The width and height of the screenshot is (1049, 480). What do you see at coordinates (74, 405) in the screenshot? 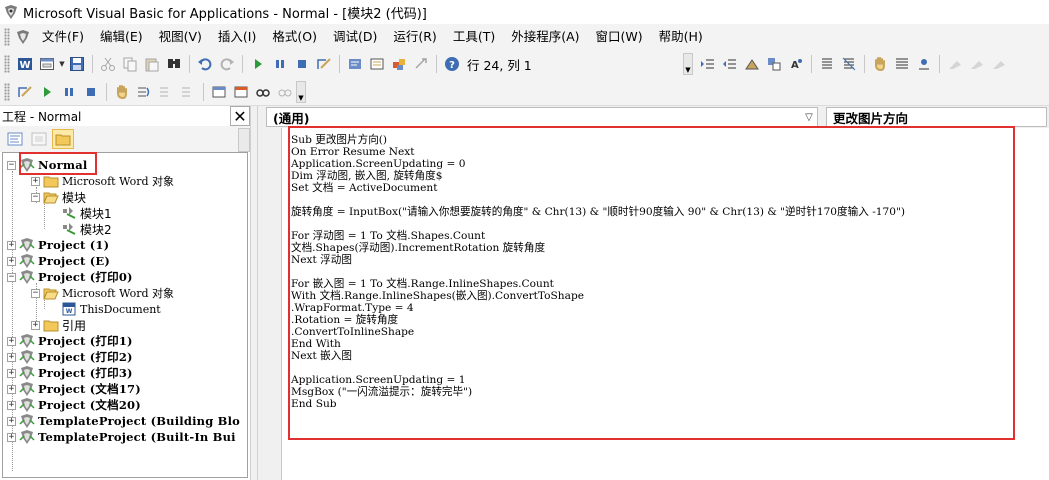
I see `tree-item-project-doc20: + Project (文档20)` at bounding box center [74, 405].